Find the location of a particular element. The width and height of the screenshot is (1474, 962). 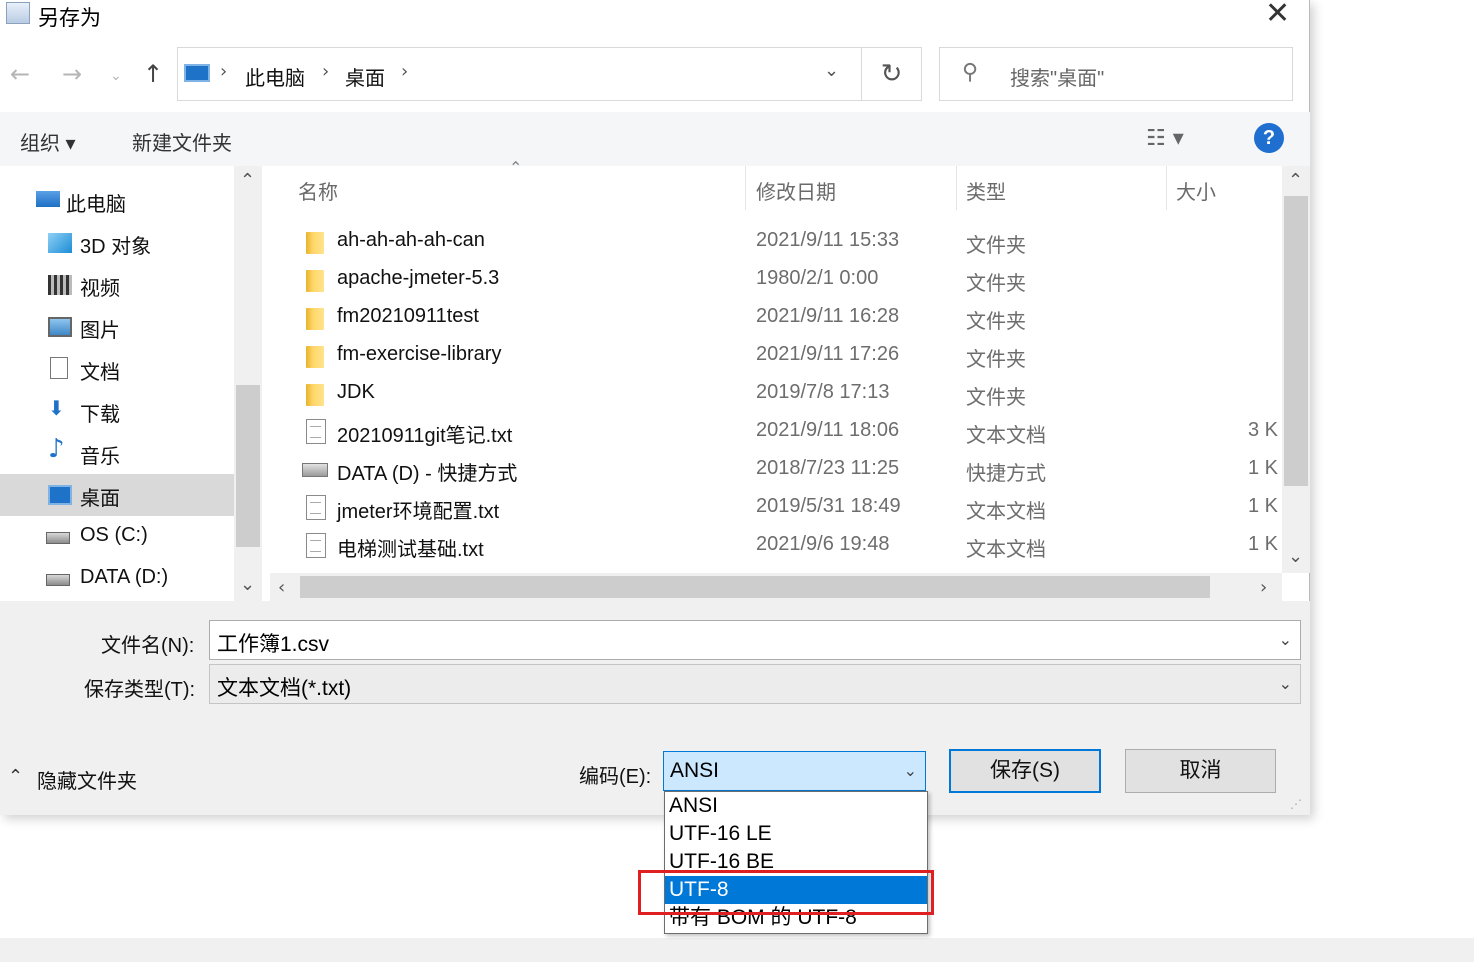

sidebar-item-label: 下载 is located at coordinates (100, 415).